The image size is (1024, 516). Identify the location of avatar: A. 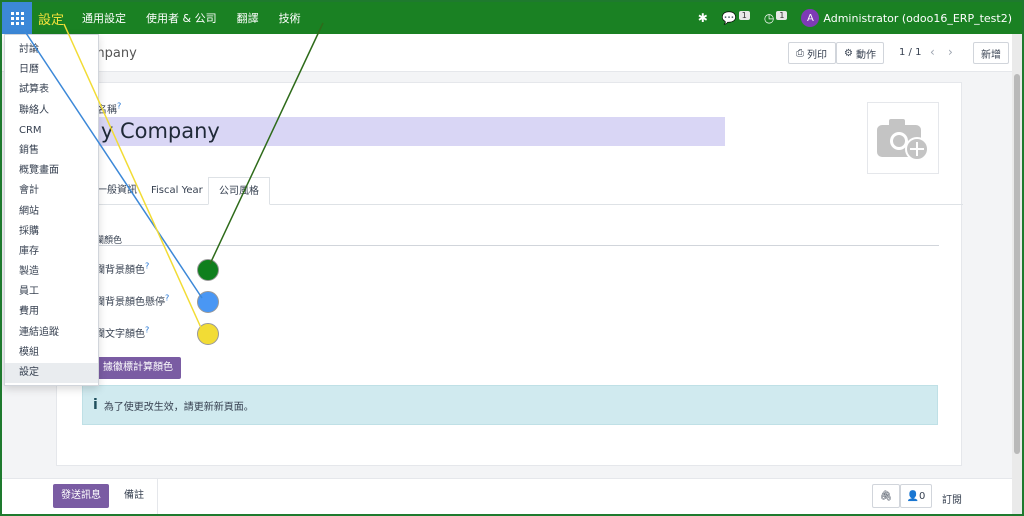
(810, 18).